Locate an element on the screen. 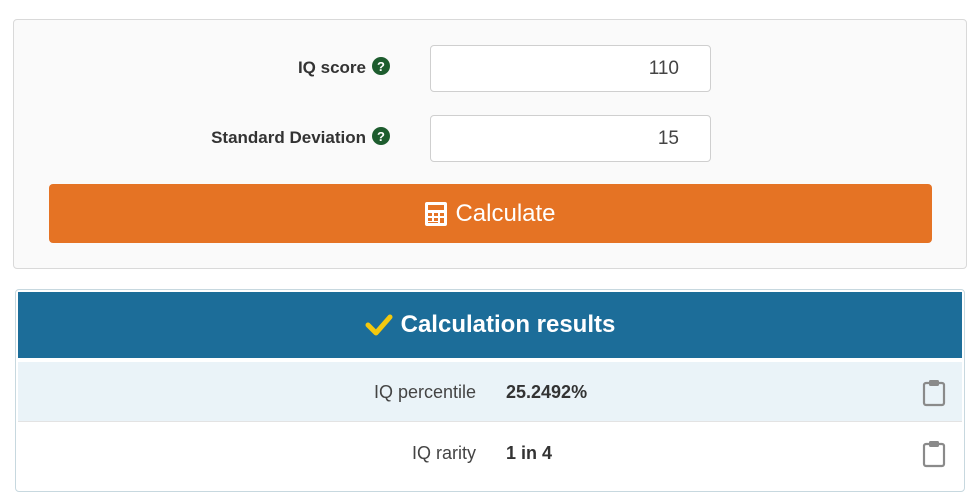  standard-deviation-label-wrap: Standard Deviation ? is located at coordinates (300, 138).